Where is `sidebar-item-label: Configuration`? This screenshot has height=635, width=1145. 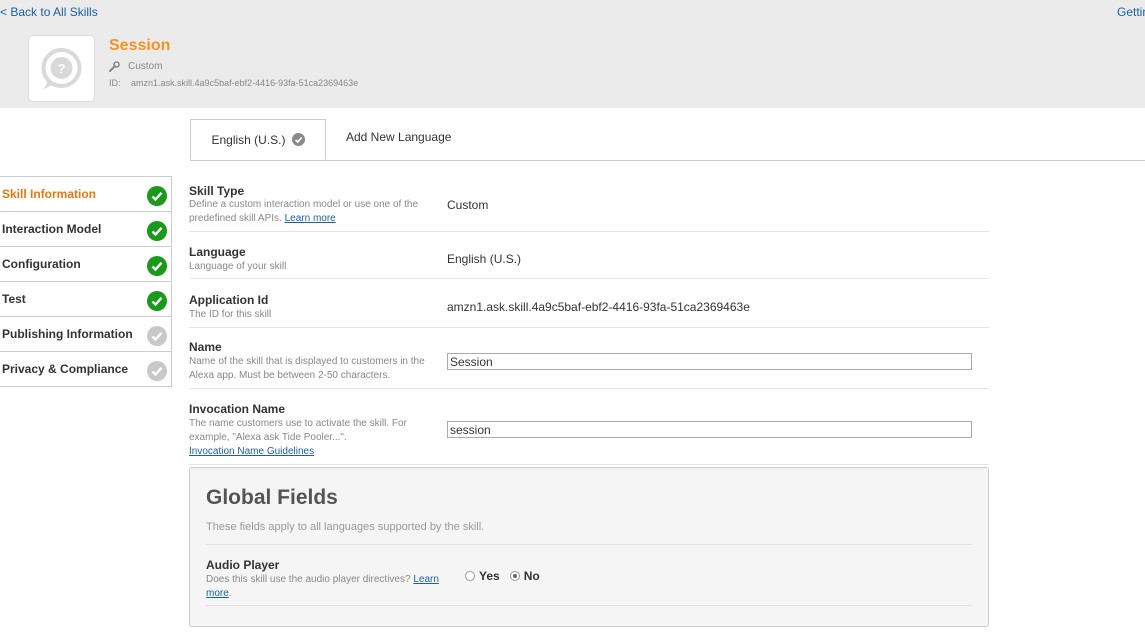
sidebar-item-label: Configuration is located at coordinates (41, 264).